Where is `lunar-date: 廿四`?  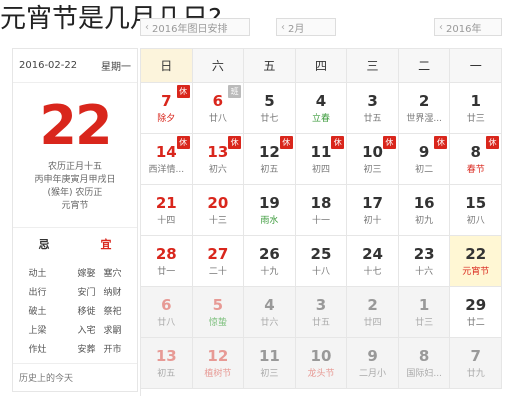
lunar-date: 廿四 is located at coordinates (372, 323).